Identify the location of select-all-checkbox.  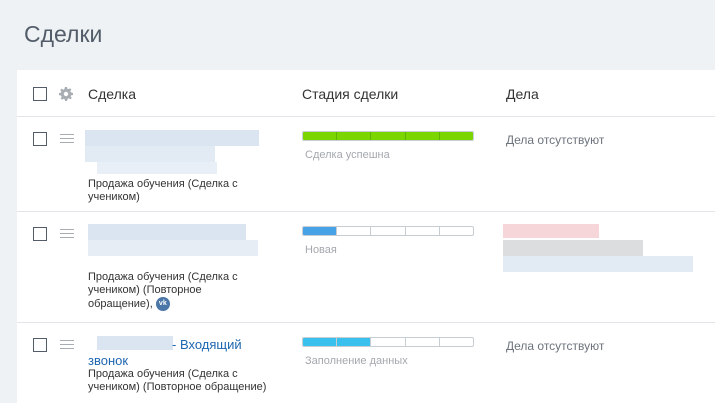
(40, 94).